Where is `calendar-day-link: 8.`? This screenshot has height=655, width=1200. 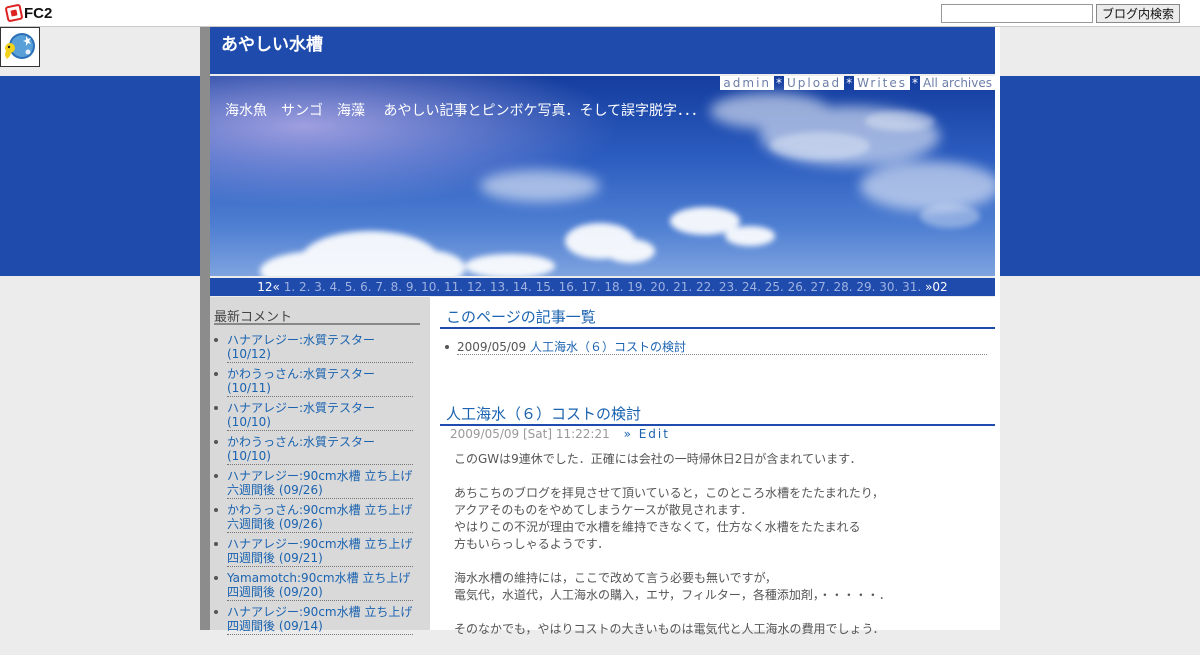 calendar-day-link: 8. is located at coordinates (394, 287).